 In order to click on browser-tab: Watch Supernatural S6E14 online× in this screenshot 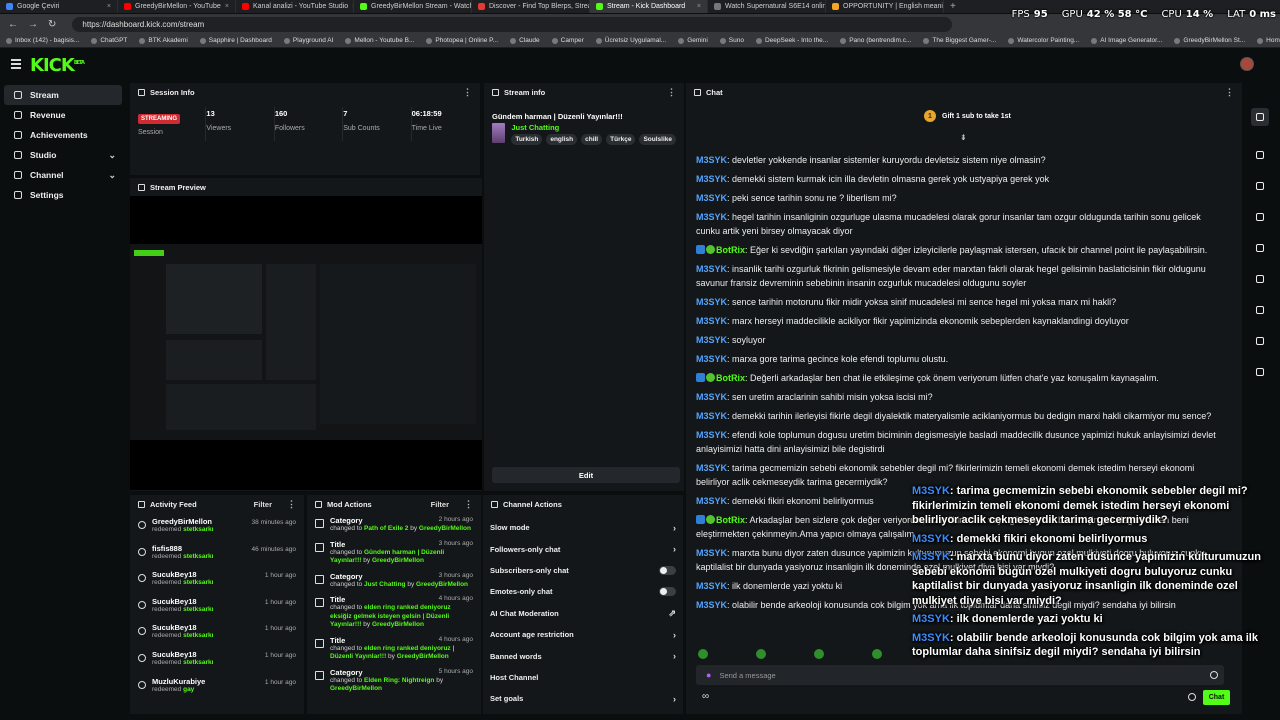, I will do `click(767, 6)`.